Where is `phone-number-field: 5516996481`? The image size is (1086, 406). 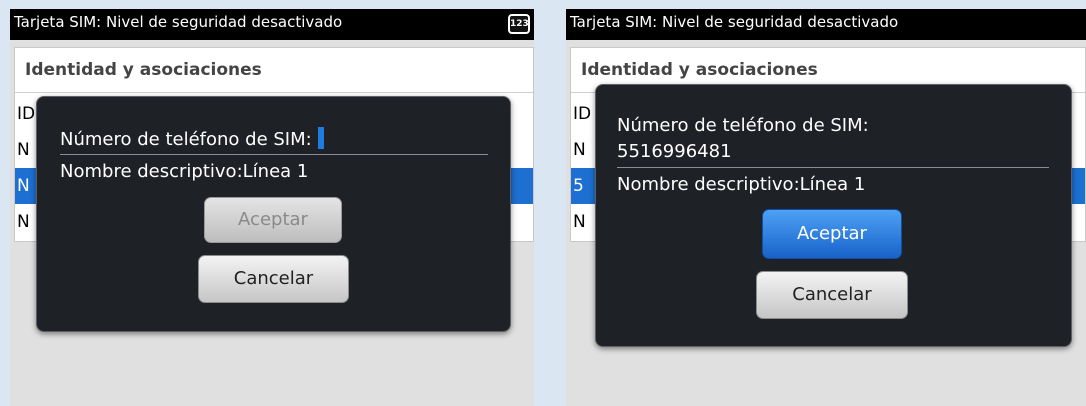
phone-number-field: 5516996481 is located at coordinates (674, 151).